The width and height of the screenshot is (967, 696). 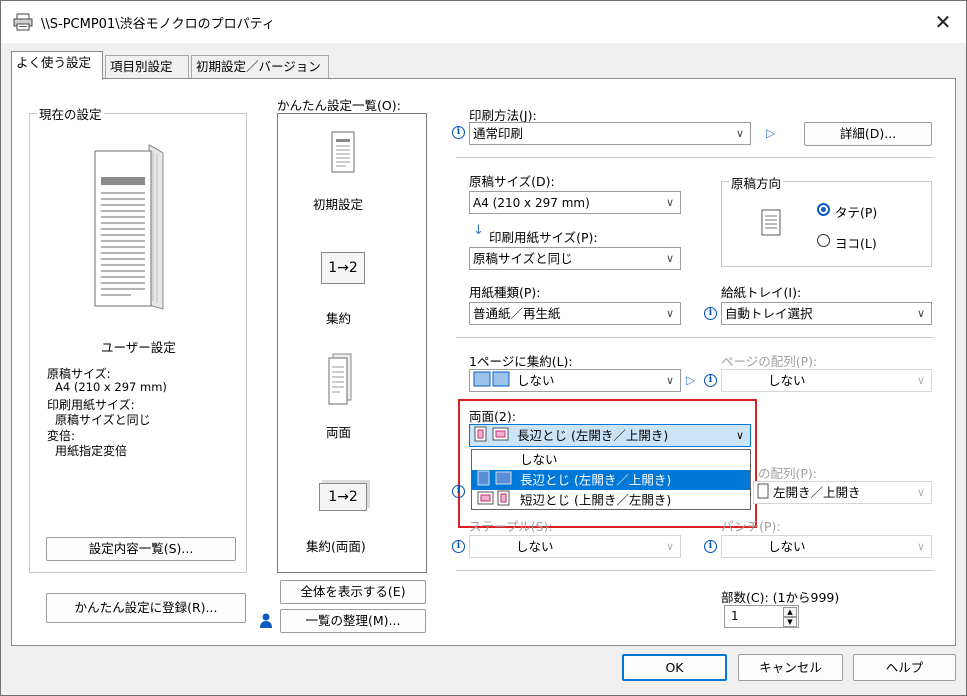 What do you see at coordinates (57, 65) in the screenshot?
I see `tab-frequent-settings: よく使う設定` at bounding box center [57, 65].